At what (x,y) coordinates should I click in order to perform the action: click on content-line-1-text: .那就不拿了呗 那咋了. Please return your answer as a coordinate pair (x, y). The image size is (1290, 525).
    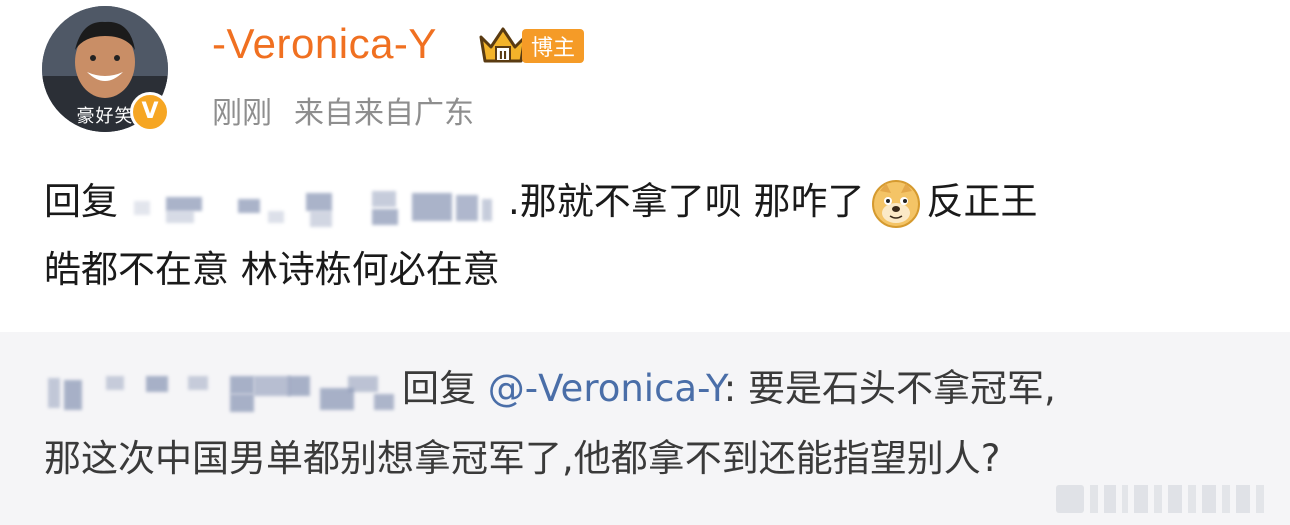
    Looking at the image, I should click on (686, 201).